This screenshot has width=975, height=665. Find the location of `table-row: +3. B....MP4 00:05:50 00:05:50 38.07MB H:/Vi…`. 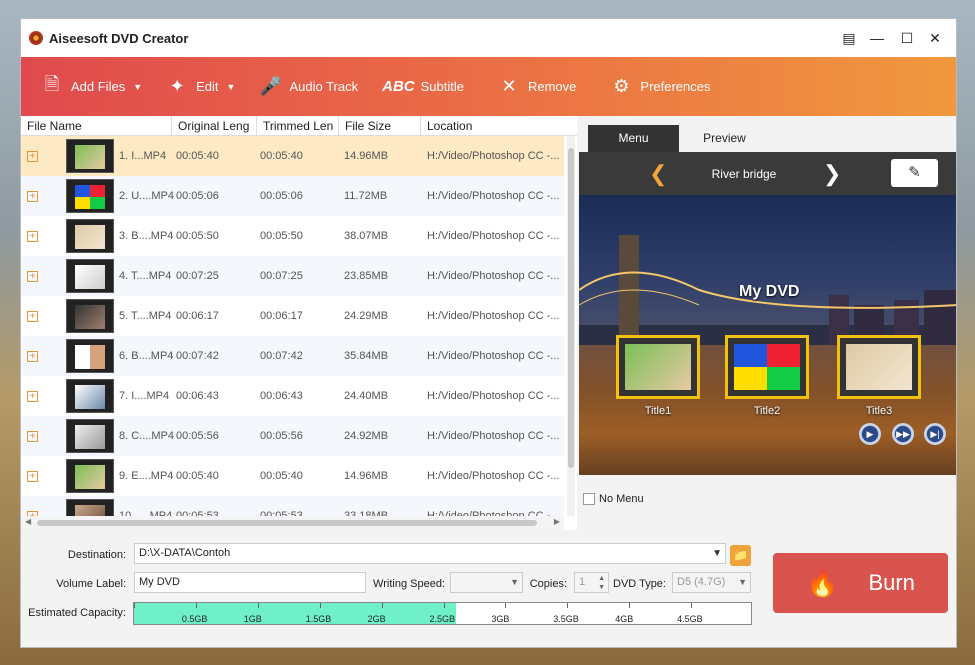

table-row: +3. B....MP4 00:05:50 00:05:50 38.07MB H:/Vi… is located at coordinates (292, 236).